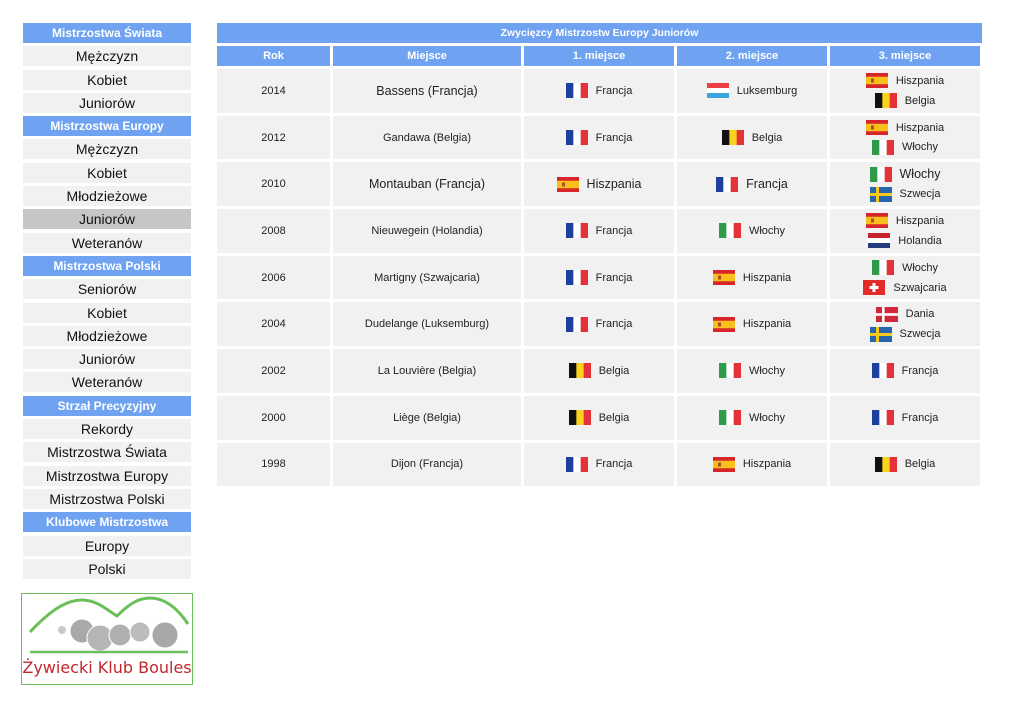 The width and height of the screenshot is (1024, 725). What do you see at coordinates (107, 289) in the screenshot?
I see `sidebar-item: Seniorów` at bounding box center [107, 289].